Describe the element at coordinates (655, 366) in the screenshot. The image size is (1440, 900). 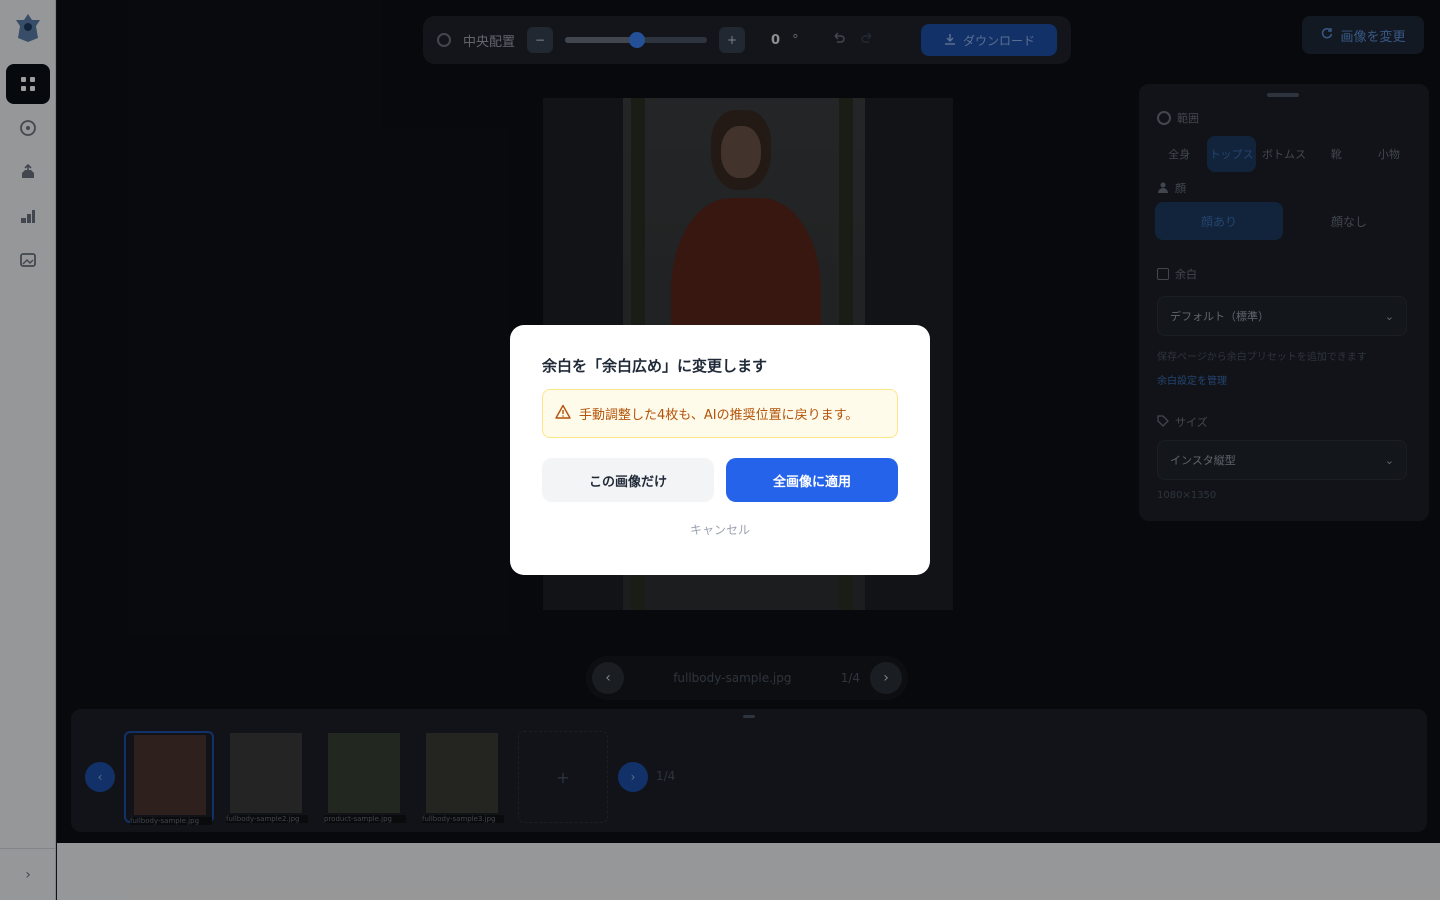
I see `dialog-title: 余白を「余白広め」に変更します` at that location.